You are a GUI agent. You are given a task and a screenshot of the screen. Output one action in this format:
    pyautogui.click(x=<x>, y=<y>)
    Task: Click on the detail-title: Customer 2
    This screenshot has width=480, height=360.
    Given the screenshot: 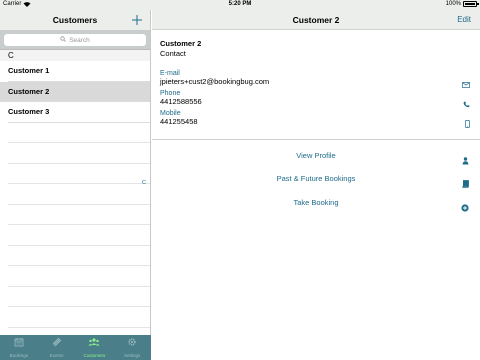 What is the action you would take?
    pyautogui.click(x=316, y=20)
    